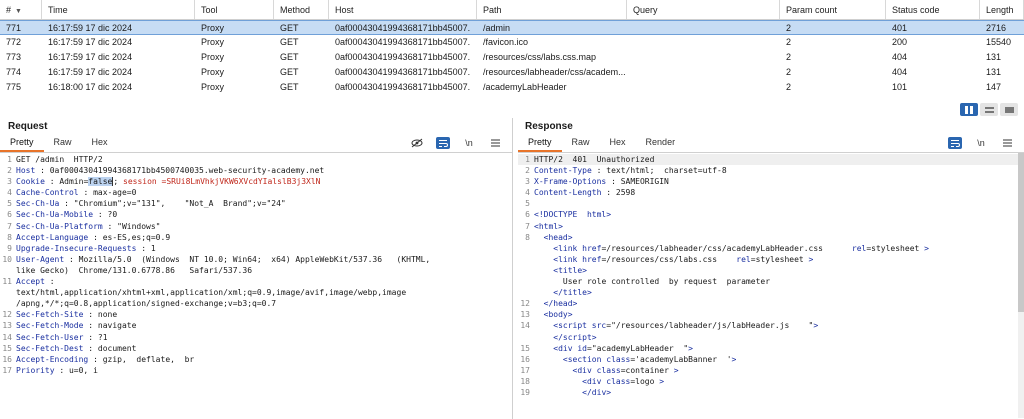 This screenshot has height=419, width=1024. Describe the element at coordinates (100, 143) in the screenshot. I see `tab-request-hex: Hex` at that location.